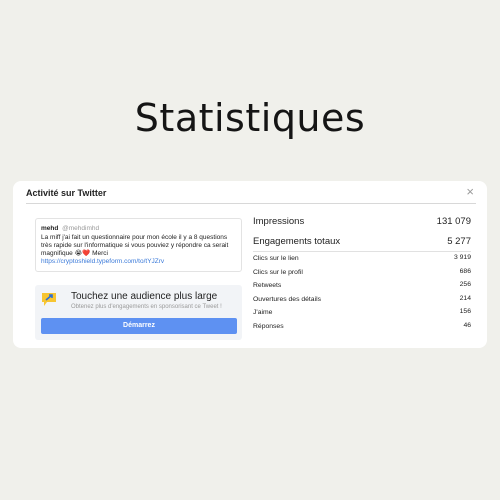 Image resolution: width=500 pixels, height=500 pixels. Describe the element at coordinates (453, 221) in the screenshot. I see `stat-value: 131 079` at that location.